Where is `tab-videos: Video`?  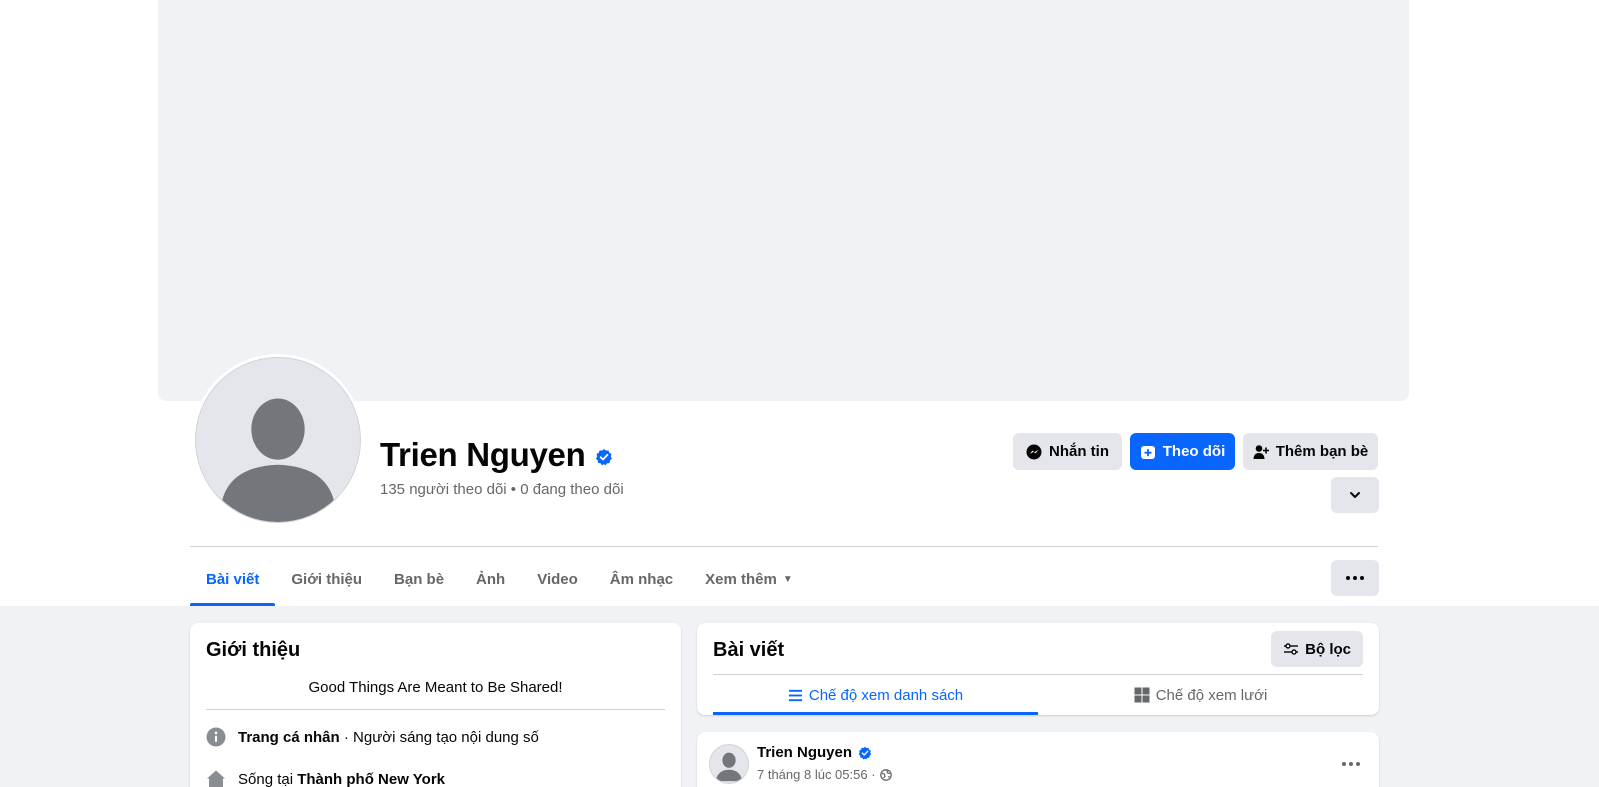 tab-videos: Video is located at coordinates (557, 579).